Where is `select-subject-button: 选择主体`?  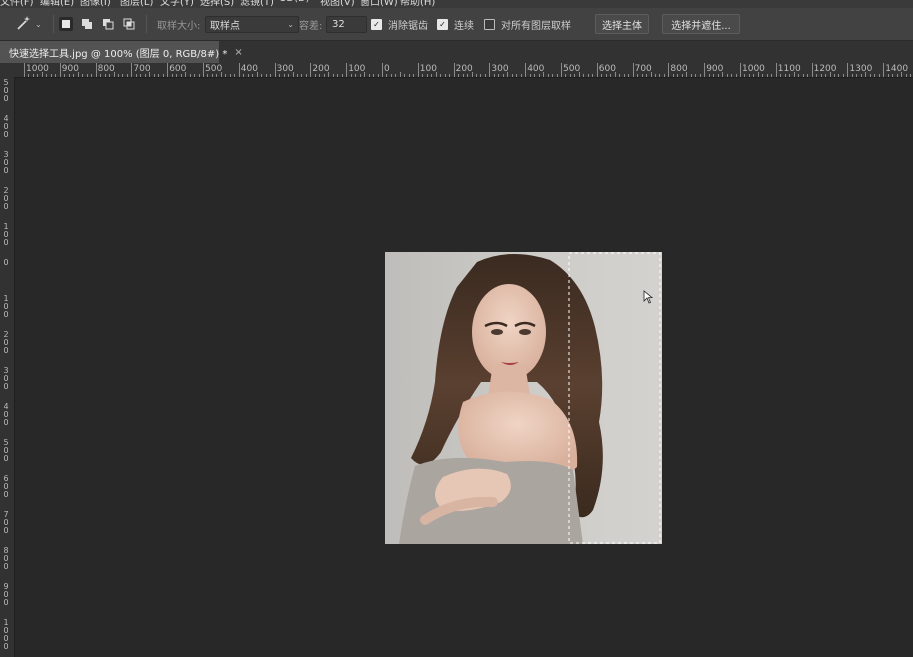 select-subject-button: 选择主体 is located at coordinates (622, 24).